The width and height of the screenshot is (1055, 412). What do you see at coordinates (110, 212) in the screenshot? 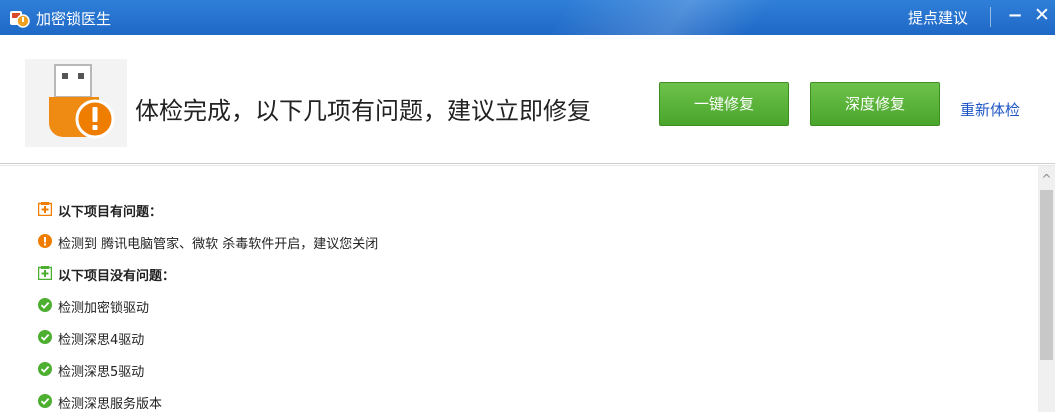
I see `problem-heading-text: 以下项目有问题：` at bounding box center [110, 212].